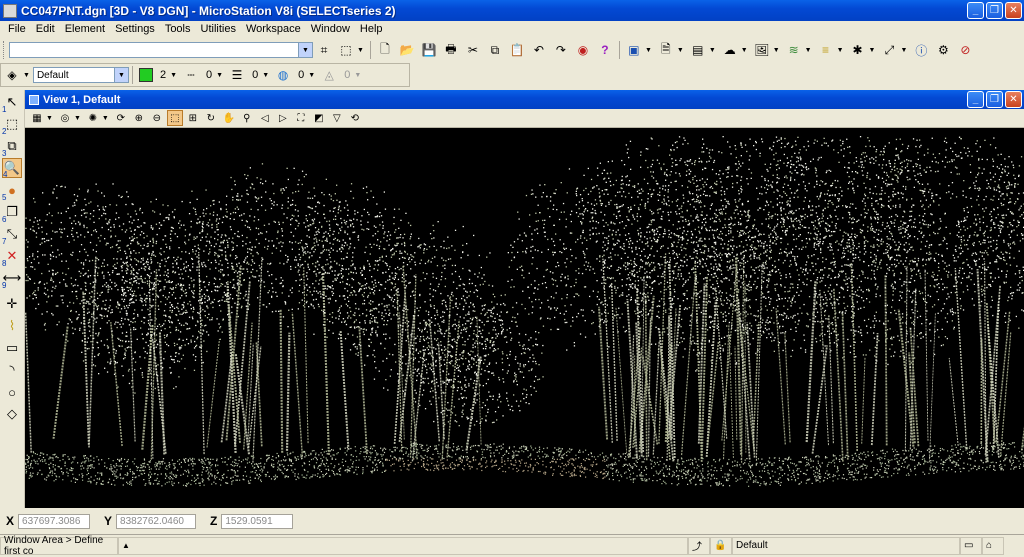  Describe the element at coordinates (730, 50) in the screenshot. I see `raster-icon: ☁` at that location.